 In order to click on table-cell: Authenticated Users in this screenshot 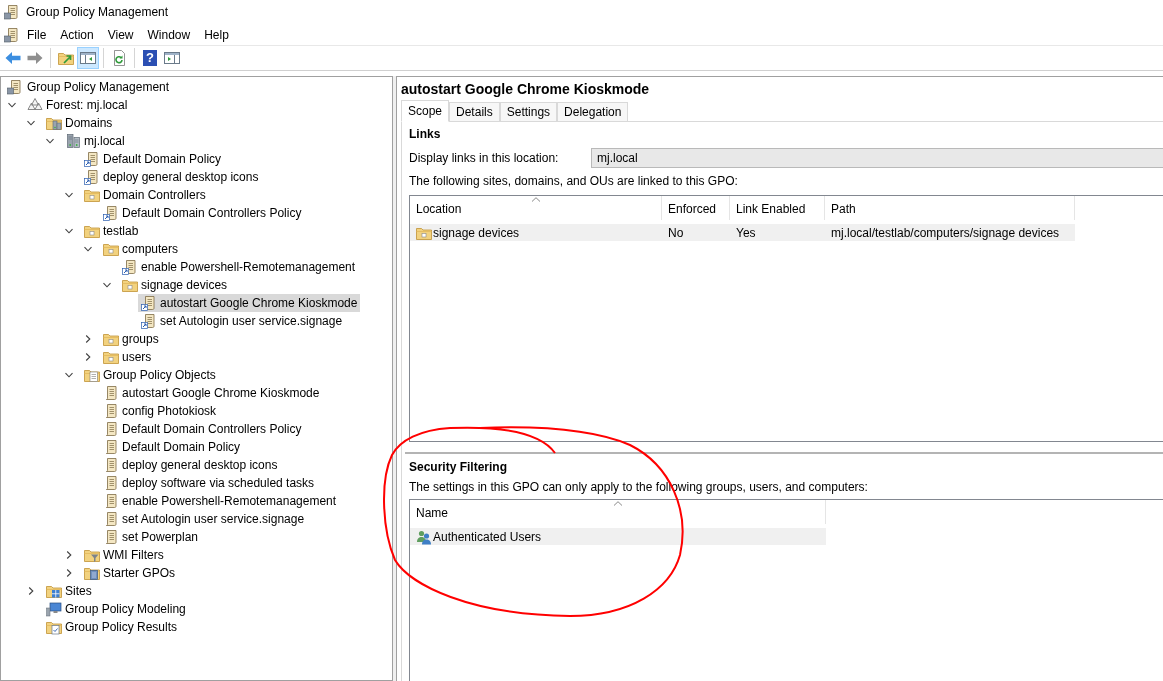, I will do `click(487, 536)`.